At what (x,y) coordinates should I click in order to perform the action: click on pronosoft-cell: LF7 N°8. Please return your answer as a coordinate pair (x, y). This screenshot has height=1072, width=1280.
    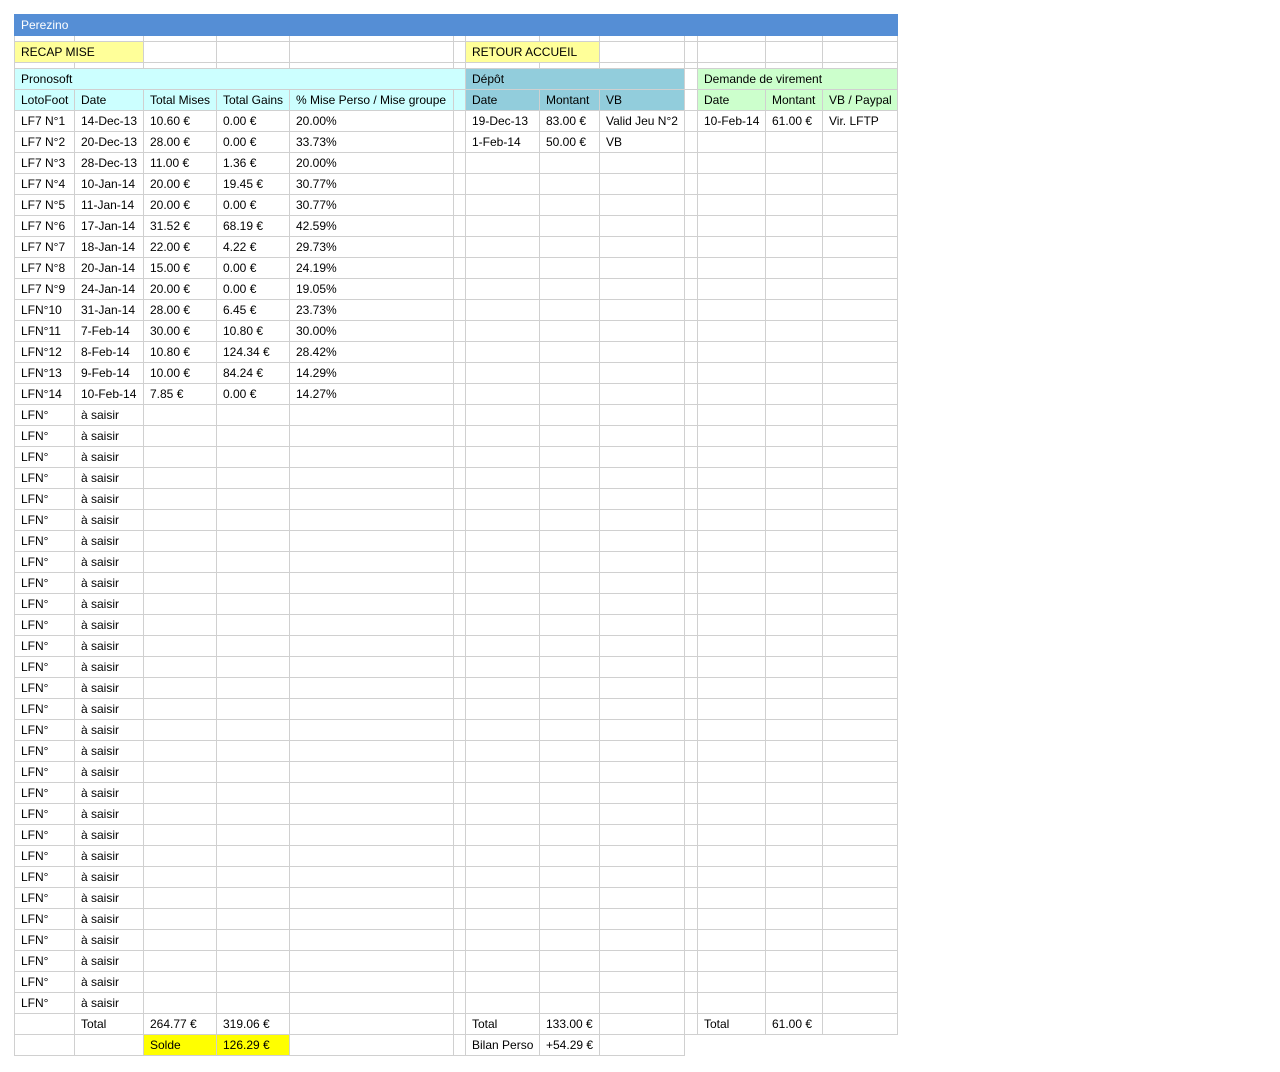
    Looking at the image, I should click on (44, 268).